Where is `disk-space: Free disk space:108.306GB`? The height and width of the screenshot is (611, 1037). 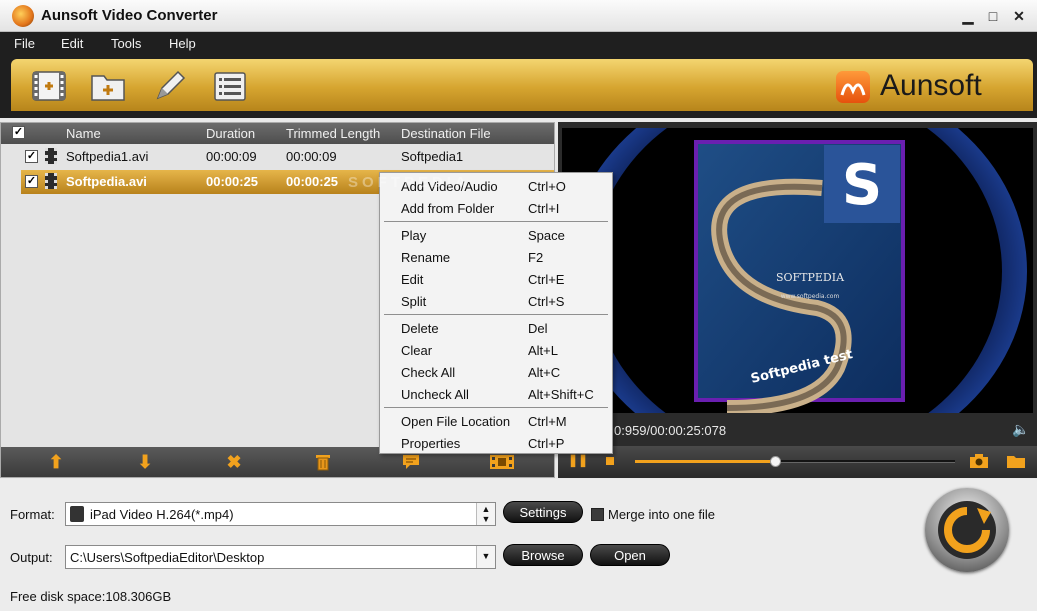
disk-space: Free disk space:108.306GB is located at coordinates (91, 596).